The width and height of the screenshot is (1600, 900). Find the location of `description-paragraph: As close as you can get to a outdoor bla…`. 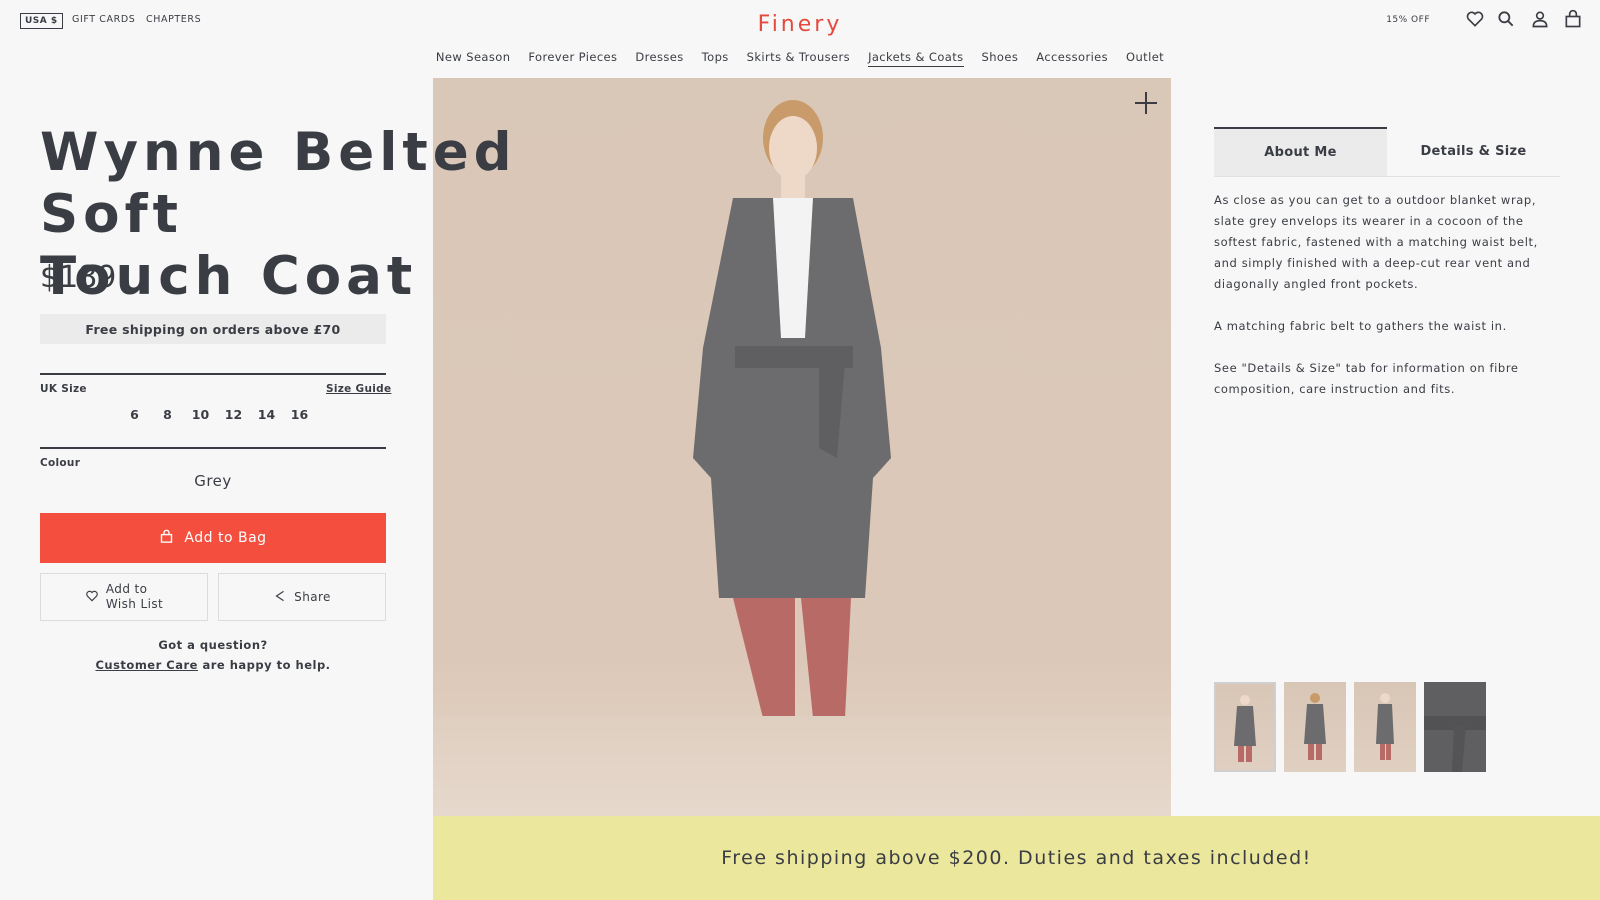

description-paragraph: As close as you can get to a outdoor bla… is located at coordinates (1376, 242).